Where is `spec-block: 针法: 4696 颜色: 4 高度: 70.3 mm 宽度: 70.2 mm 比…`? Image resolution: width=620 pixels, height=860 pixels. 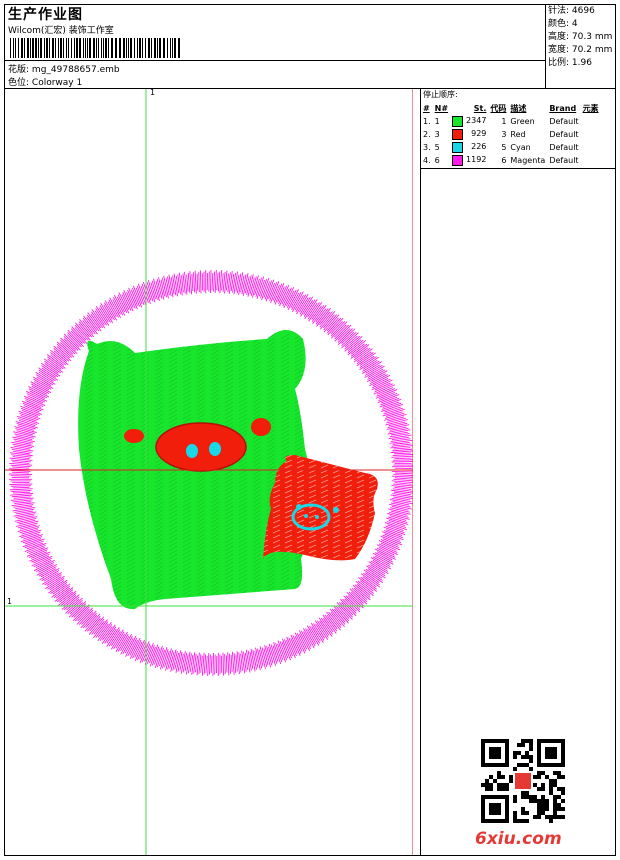
spec-block: 针法: 4696 颜色: 4 高度: 70.3 mm 宽度: 70.2 mm 比… is located at coordinates (580, 37).